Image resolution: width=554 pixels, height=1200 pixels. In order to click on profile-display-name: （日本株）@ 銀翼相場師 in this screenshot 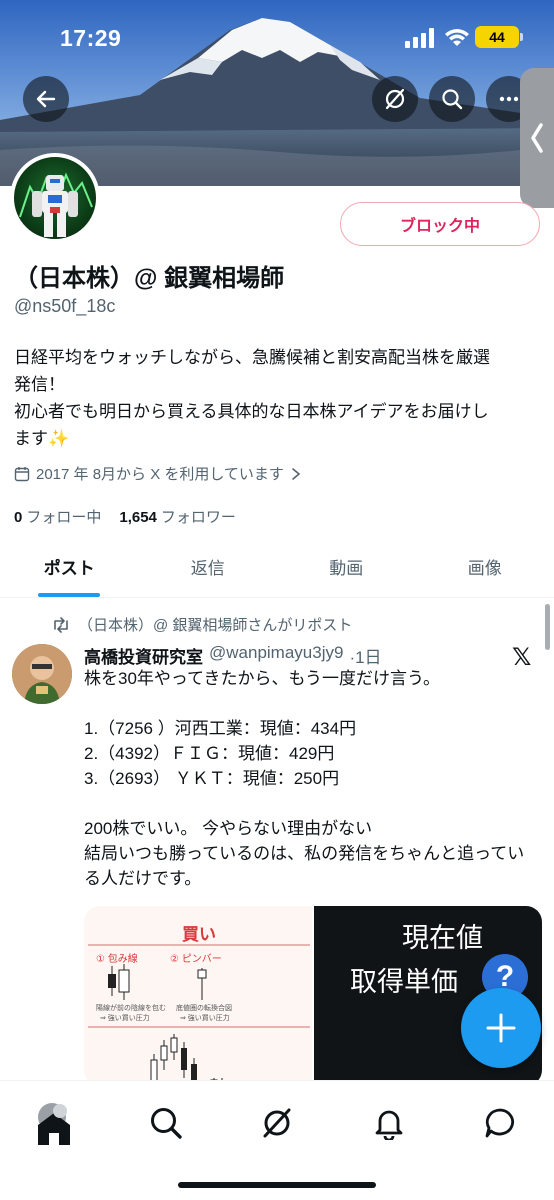, I will do `click(149, 278)`.